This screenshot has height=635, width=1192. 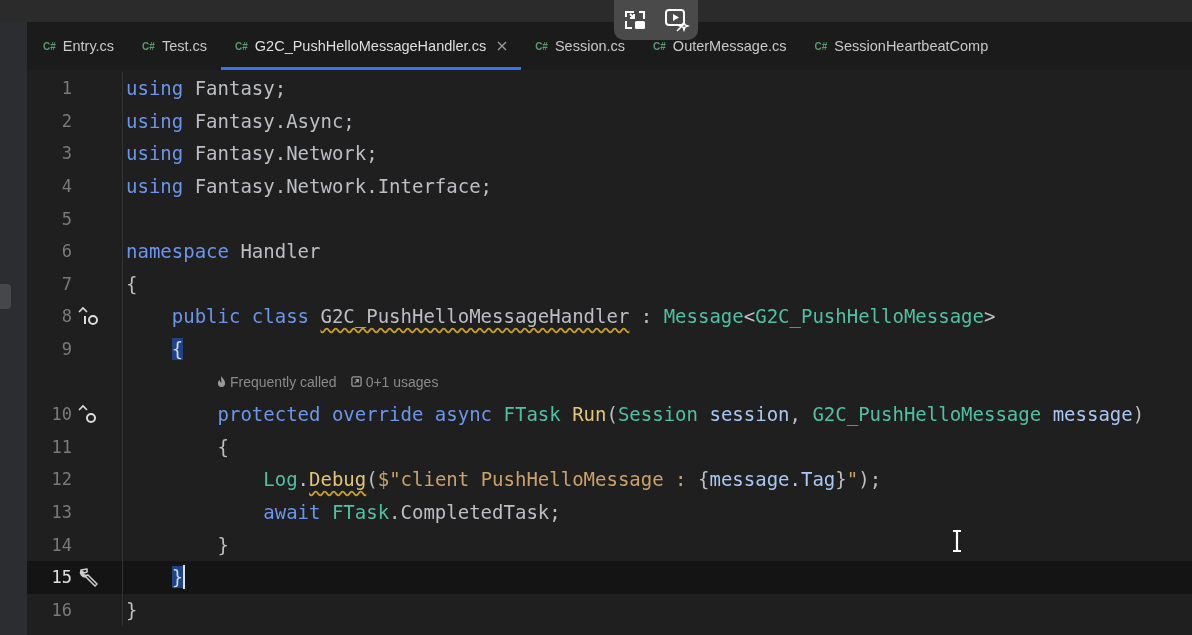 I want to click on scroll-thumb, so click(x=5, y=296).